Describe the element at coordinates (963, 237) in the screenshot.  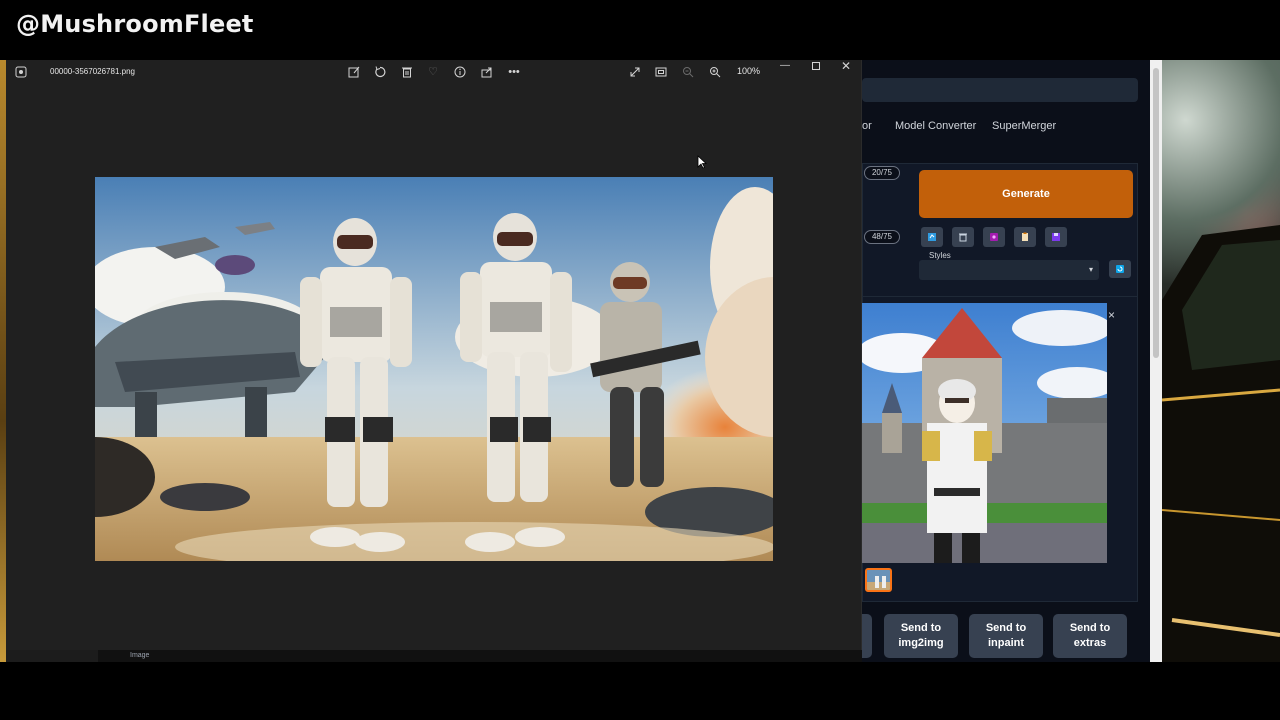
I see `trash-icon` at that location.